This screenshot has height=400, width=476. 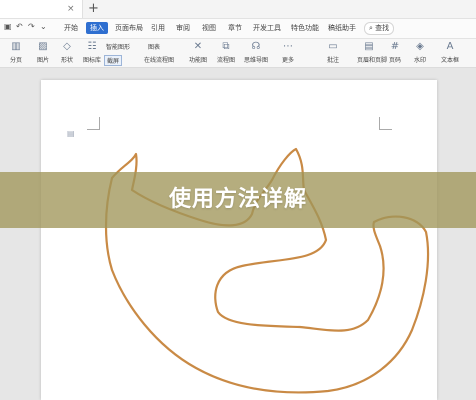 I want to click on banner-title: 使用方法详解, so click(x=237, y=199).